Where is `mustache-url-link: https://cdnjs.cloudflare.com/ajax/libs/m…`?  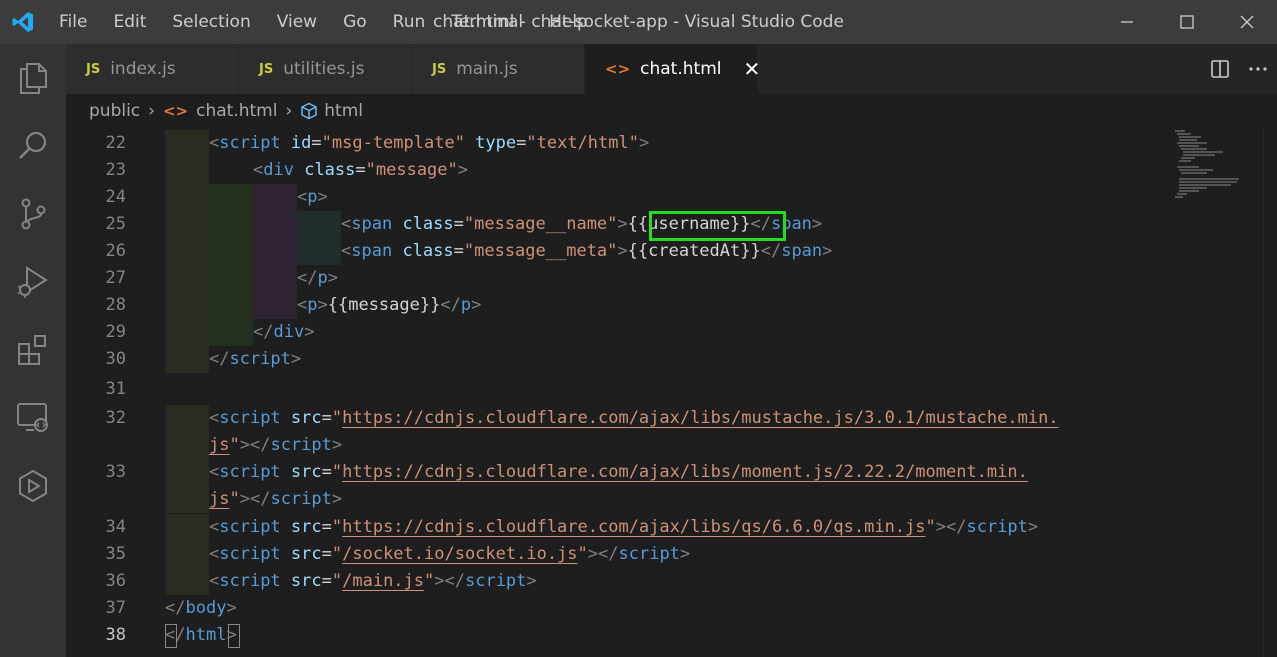 mustache-url-link: https://cdnjs.cloudflare.com/ajax/libs/m… is located at coordinates (700, 418).